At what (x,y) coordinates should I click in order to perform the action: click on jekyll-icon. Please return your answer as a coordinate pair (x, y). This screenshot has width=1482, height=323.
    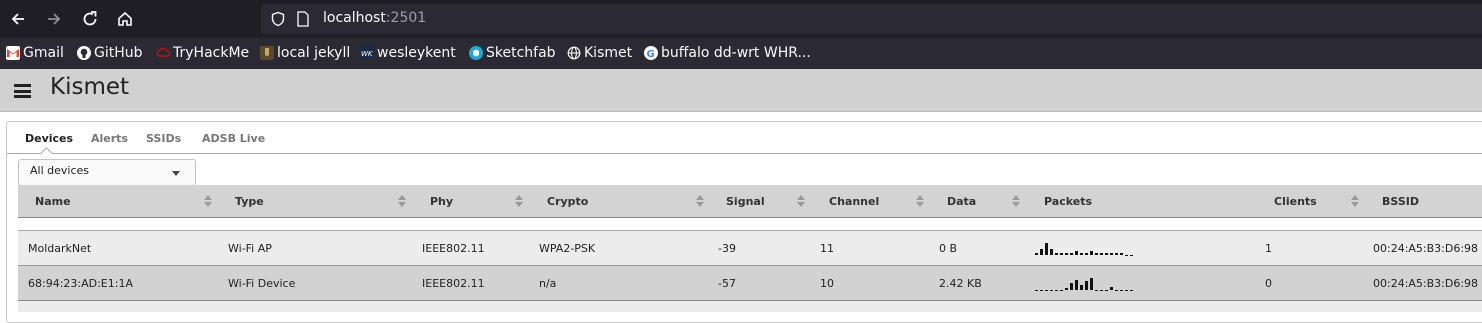
    Looking at the image, I should click on (267, 53).